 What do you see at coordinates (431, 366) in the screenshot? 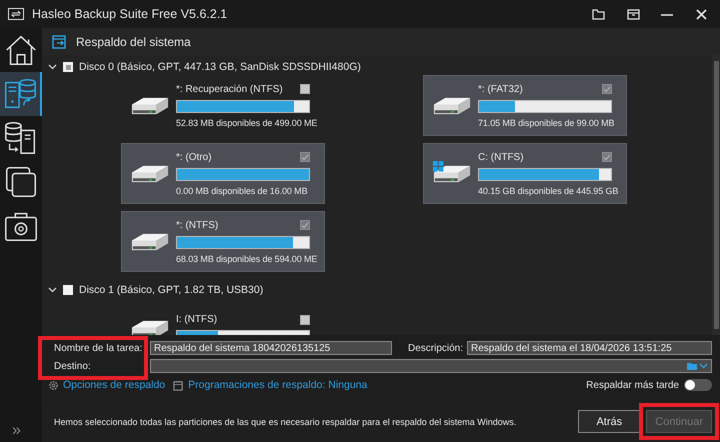
I see `destination-field` at bounding box center [431, 366].